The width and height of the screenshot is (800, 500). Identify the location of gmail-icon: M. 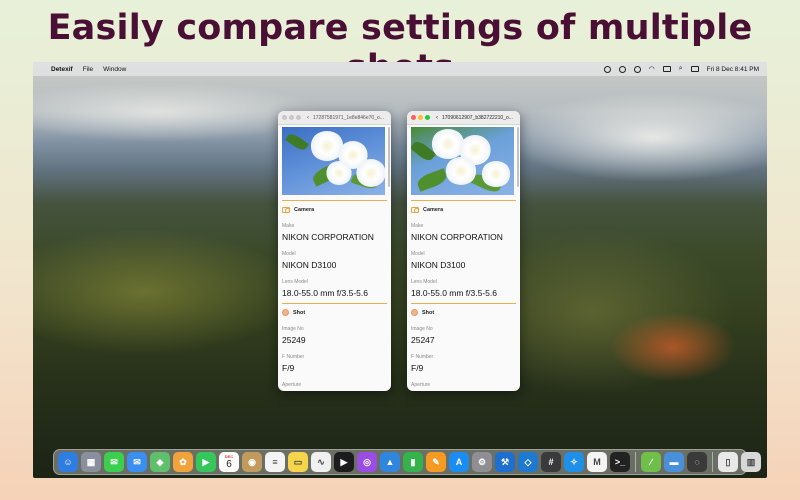
(597, 462).